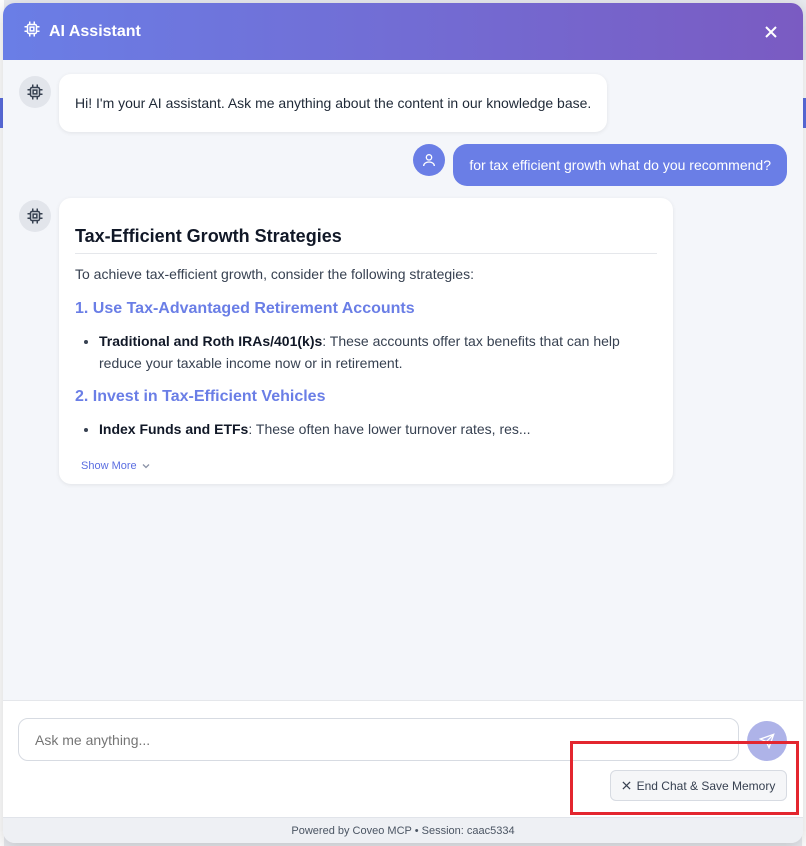  I want to click on response-title: Tax-Efficient Growth Strategies, so click(366, 240).